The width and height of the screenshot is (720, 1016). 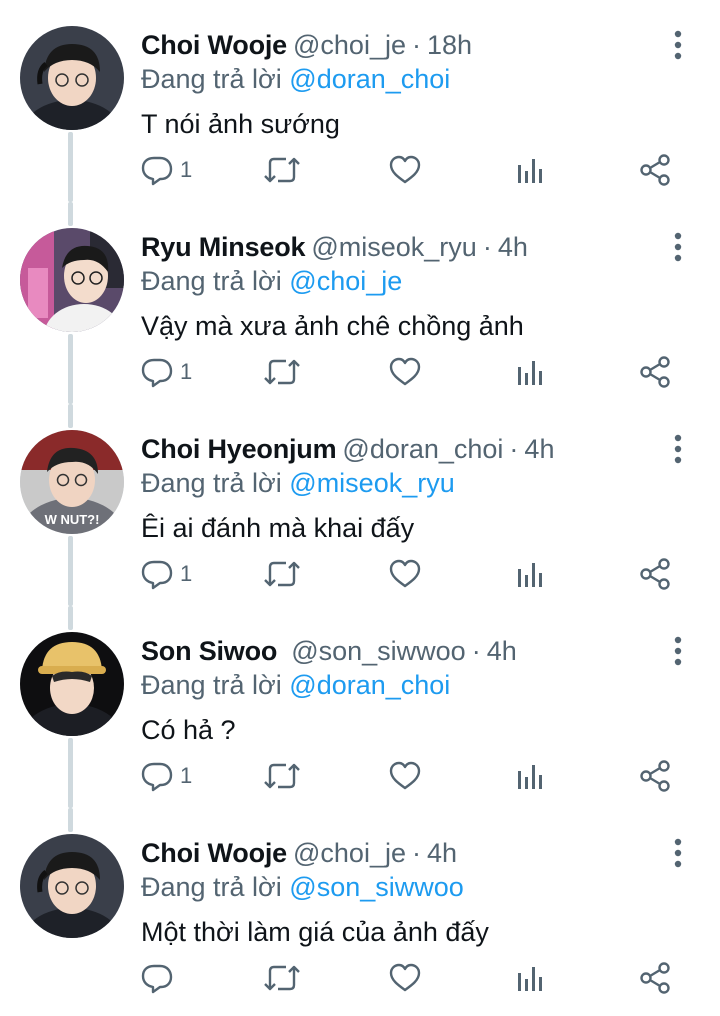 I want to click on tweet-text: Êi ai đánh mà khai đấy, so click(x=278, y=528).